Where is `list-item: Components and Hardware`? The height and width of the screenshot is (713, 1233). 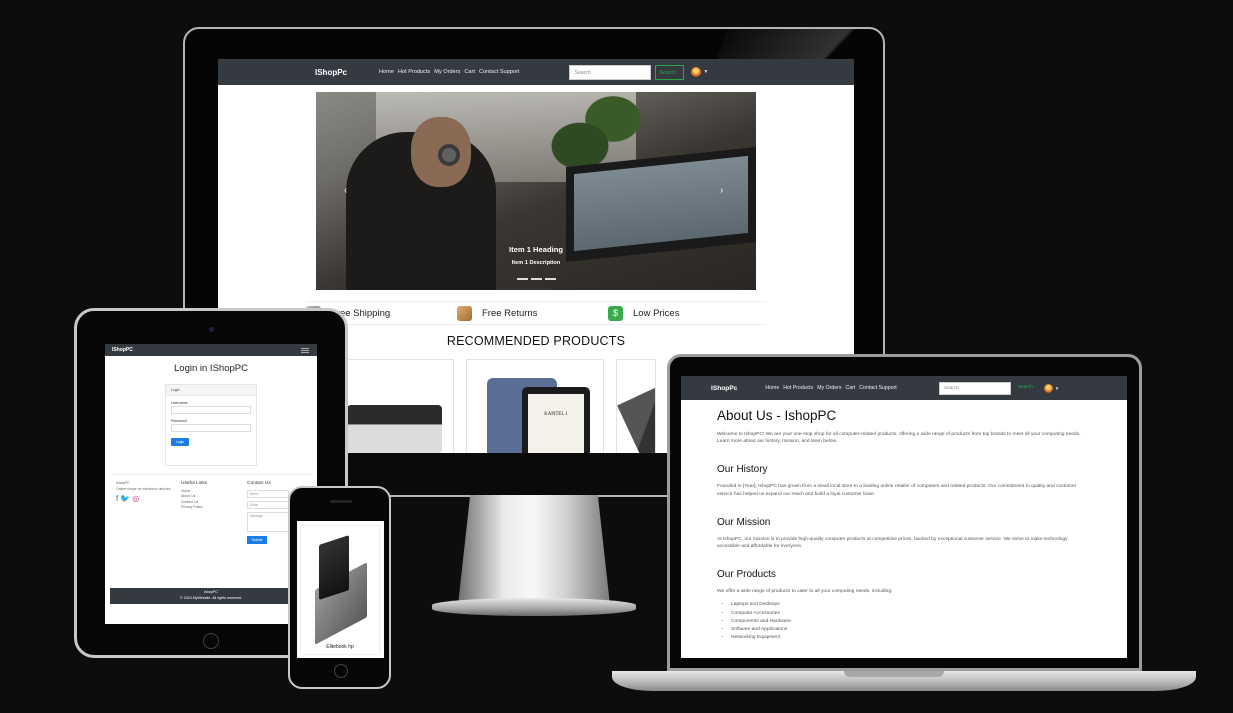 list-item: Components and Hardware is located at coordinates (911, 622).